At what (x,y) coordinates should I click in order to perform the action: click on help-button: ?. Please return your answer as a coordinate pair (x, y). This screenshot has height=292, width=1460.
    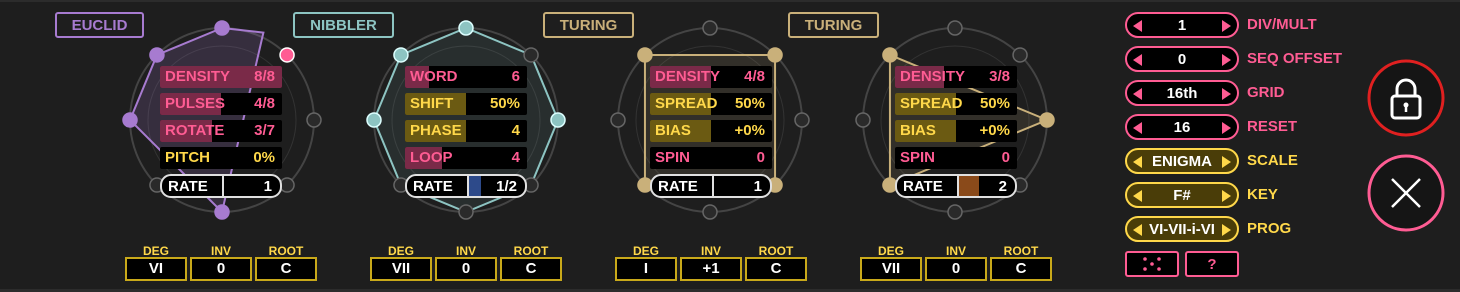
    Looking at the image, I should click on (1212, 264).